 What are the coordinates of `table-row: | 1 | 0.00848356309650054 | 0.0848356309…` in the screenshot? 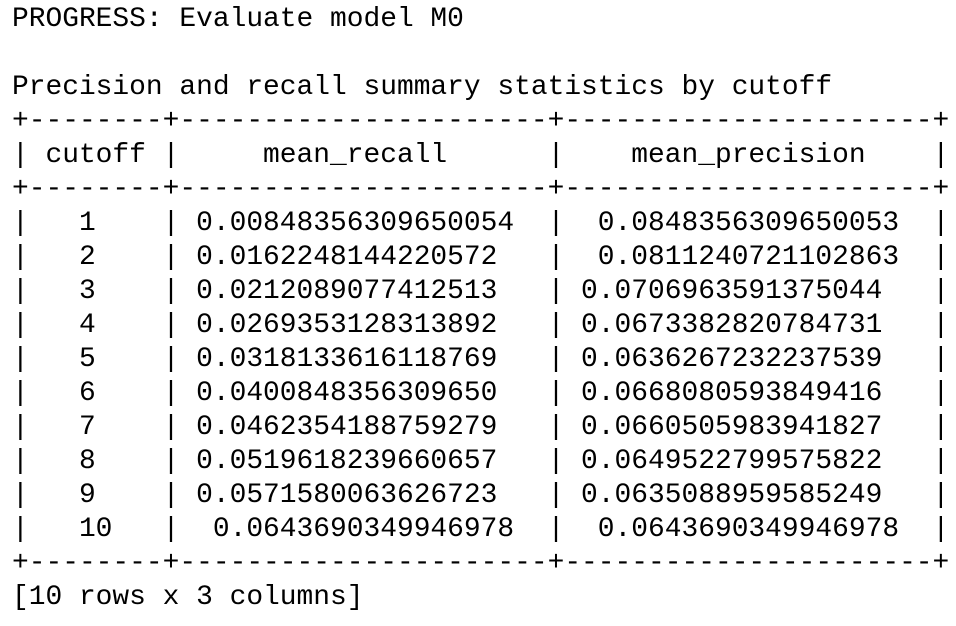 It's located at (481, 223).